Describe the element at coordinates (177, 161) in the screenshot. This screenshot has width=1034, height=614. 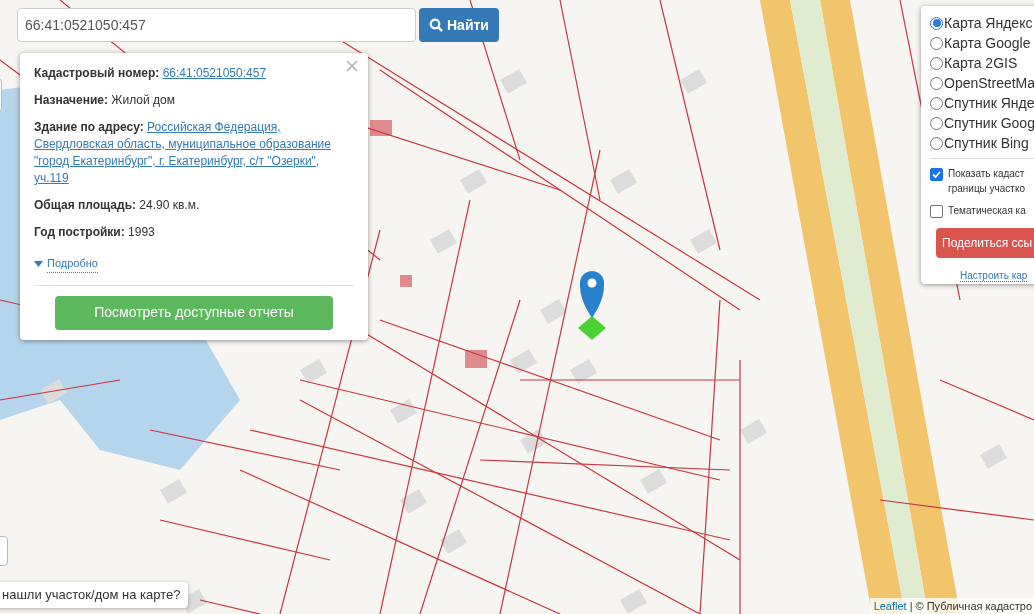
I see `address-link: "город Екатеринбург", г. Екатеринбург, с/т "Озерки",` at that location.